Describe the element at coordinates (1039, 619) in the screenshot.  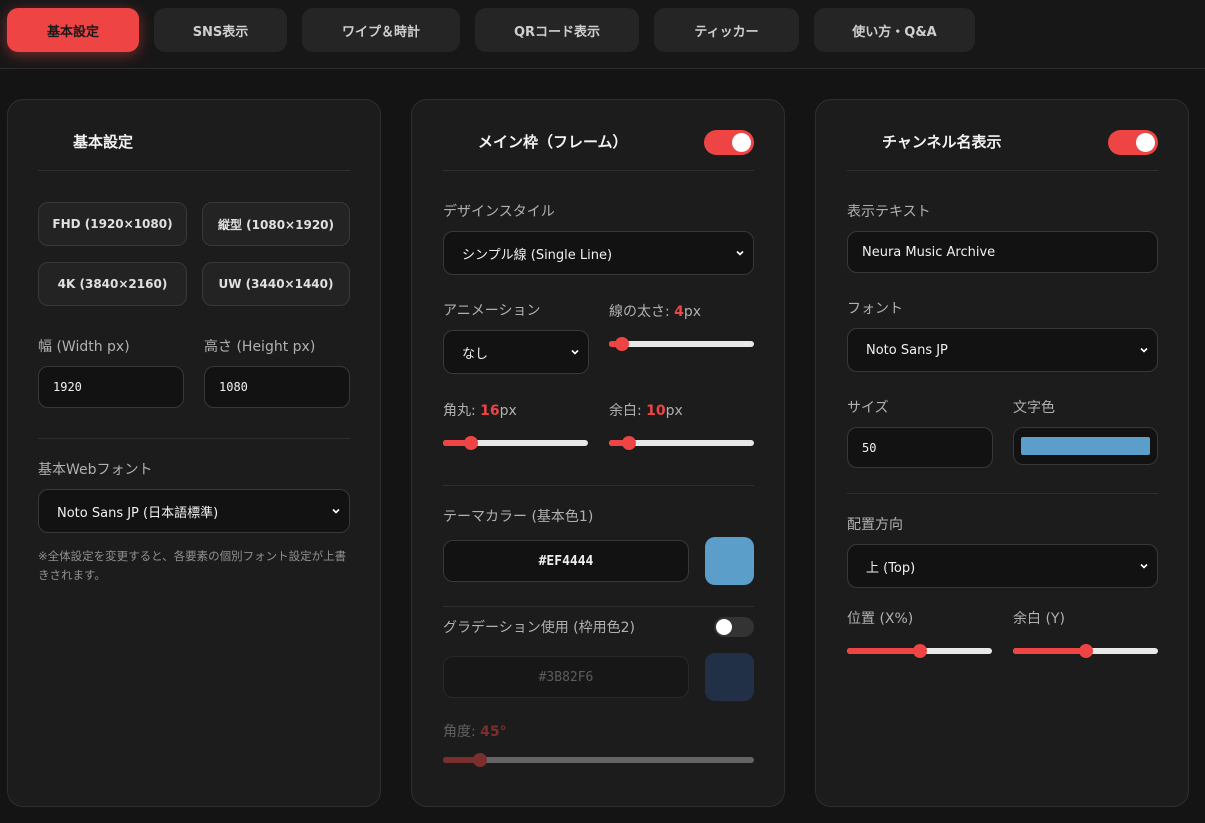
I see `margin-y-label: 余白 (Y)` at that location.